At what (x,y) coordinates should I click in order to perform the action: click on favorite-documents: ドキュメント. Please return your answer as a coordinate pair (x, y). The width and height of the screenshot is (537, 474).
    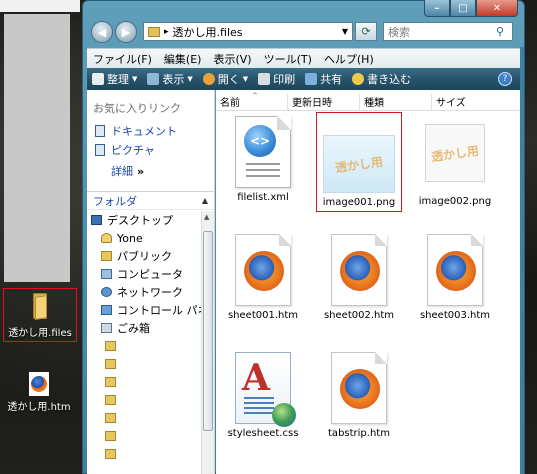
    Looking at the image, I should click on (136, 131).